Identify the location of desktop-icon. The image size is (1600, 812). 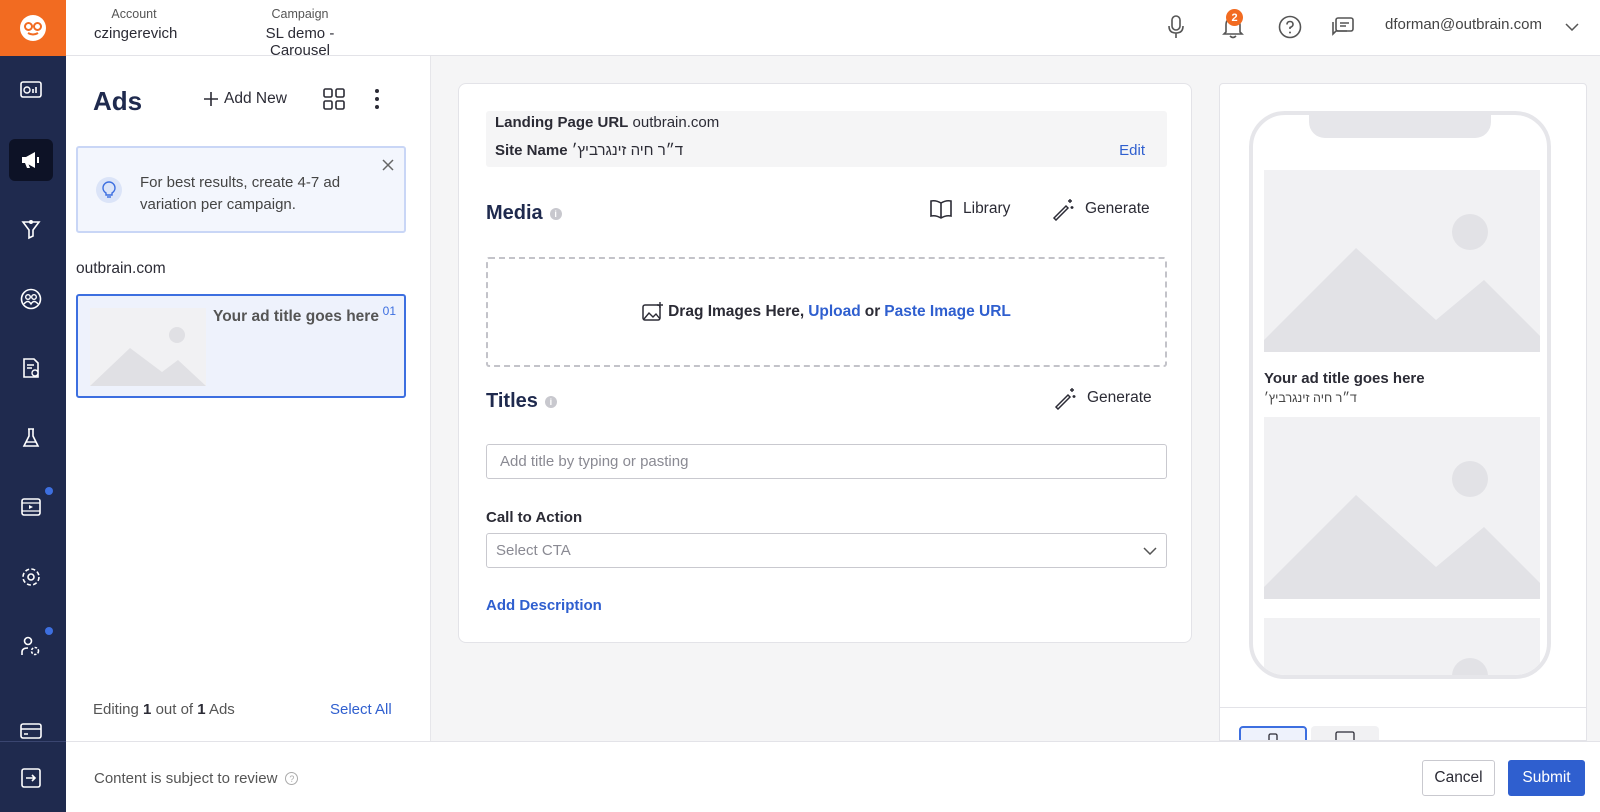
(1345, 735).